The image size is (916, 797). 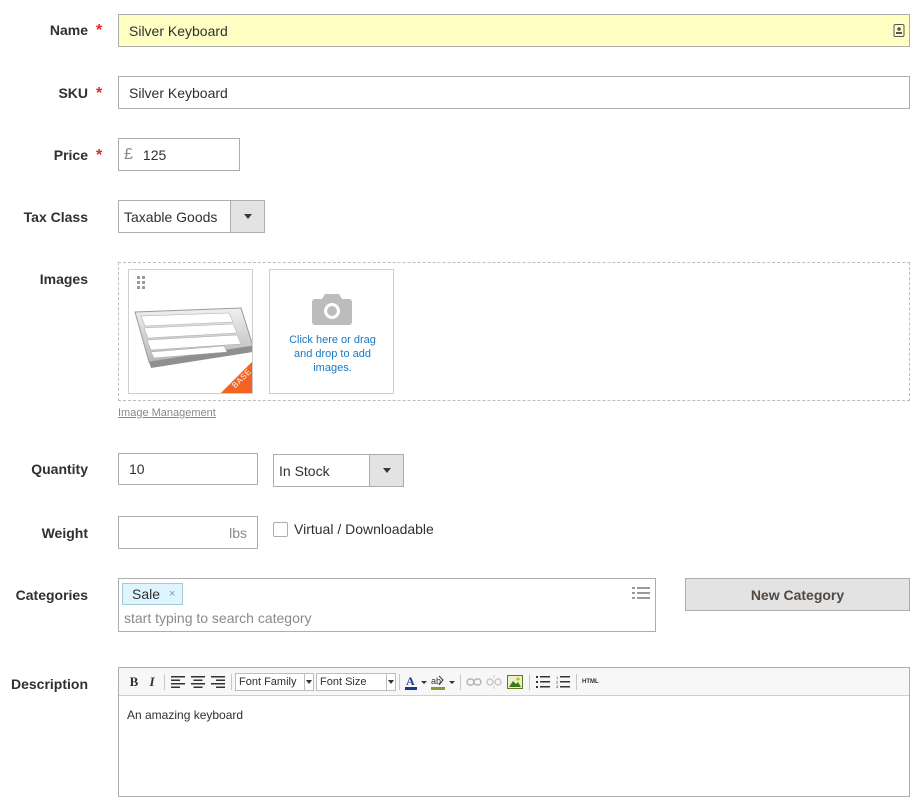 What do you see at coordinates (218, 618) in the screenshot?
I see `category-search-placeholder: start typing to search category` at bounding box center [218, 618].